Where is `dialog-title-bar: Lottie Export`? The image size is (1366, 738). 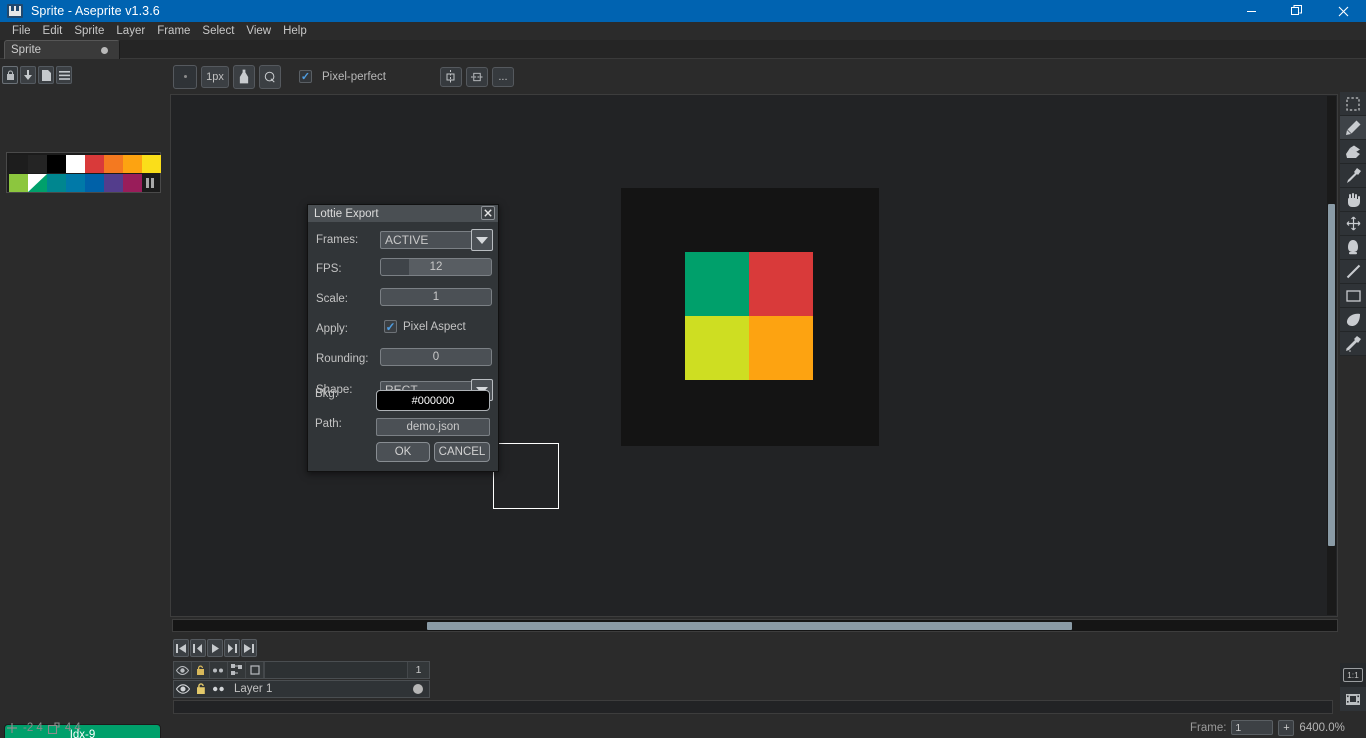 dialog-title-bar: Lottie Export is located at coordinates (403, 213).